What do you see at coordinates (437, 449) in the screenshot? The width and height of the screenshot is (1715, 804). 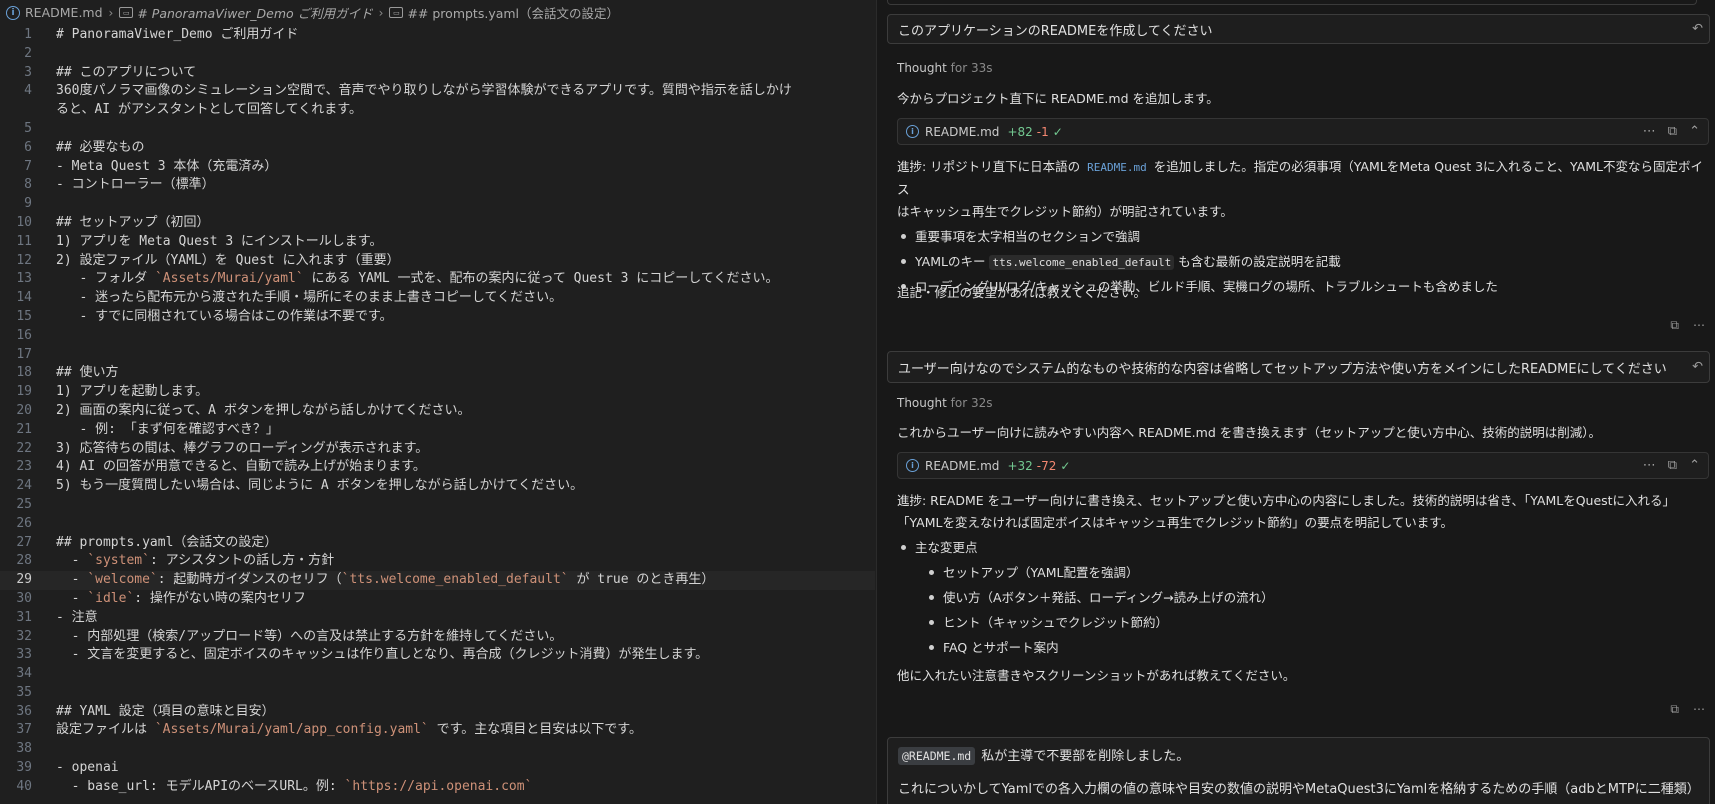 I see `code-line: 22 3) 応答待ちの間は、棒グラフのローディングが表示されます。` at bounding box center [437, 449].